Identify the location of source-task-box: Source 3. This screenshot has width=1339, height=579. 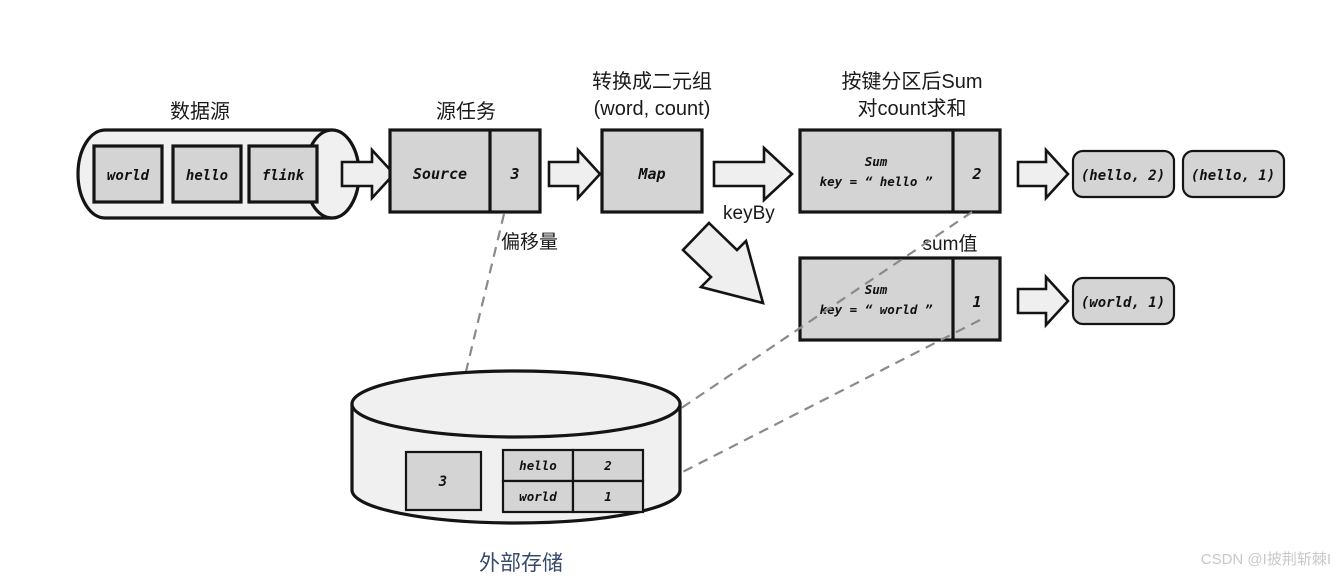
(465, 171).